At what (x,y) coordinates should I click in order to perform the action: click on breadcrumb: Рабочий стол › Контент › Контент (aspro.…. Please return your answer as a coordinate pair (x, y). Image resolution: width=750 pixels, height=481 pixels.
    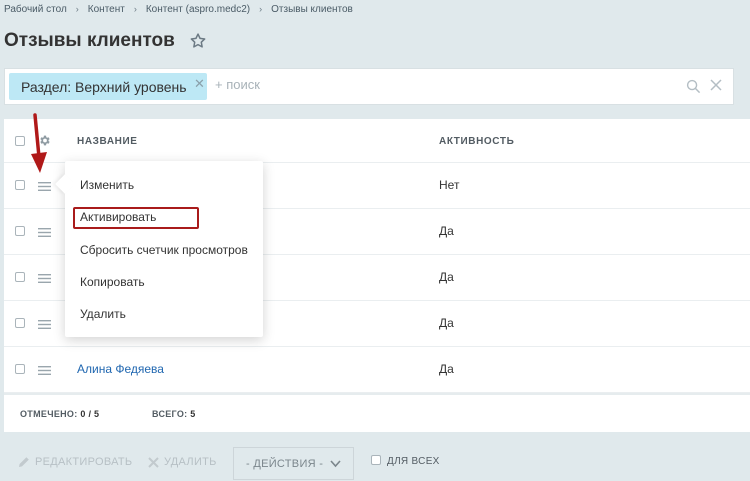
    Looking at the image, I should click on (178, 9).